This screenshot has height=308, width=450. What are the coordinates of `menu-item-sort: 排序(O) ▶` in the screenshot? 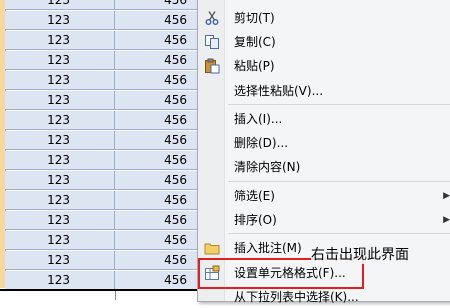 It's located at (324, 220).